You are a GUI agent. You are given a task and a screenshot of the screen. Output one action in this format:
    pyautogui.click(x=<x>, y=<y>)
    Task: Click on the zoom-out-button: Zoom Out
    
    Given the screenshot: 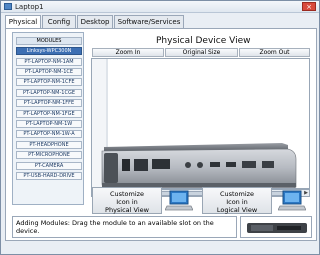 What is the action you would take?
    pyautogui.click(x=274, y=52)
    